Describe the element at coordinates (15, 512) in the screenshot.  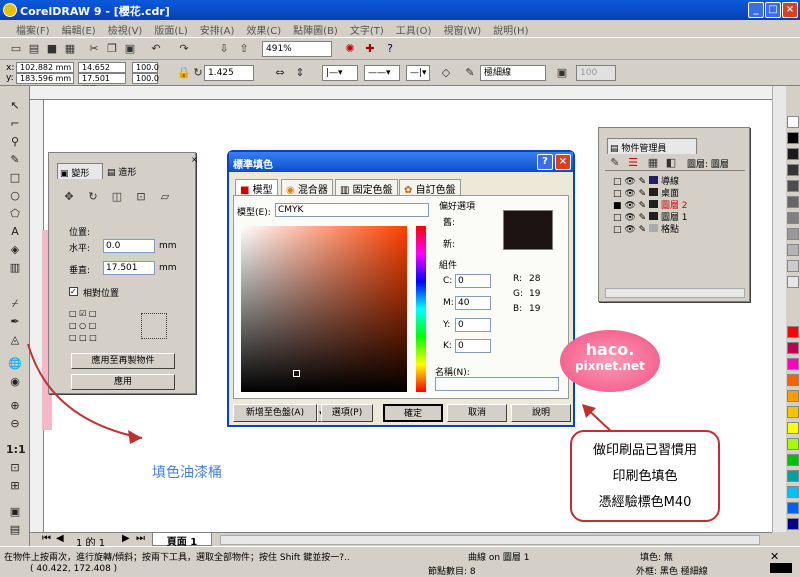
I see `zoom-page-icon: ▣` at that location.